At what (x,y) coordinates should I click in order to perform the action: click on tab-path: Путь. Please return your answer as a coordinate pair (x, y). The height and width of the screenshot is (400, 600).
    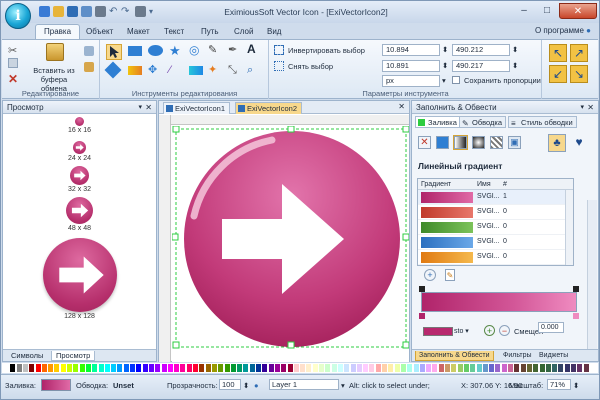
    Looking at the image, I should click on (210, 32).